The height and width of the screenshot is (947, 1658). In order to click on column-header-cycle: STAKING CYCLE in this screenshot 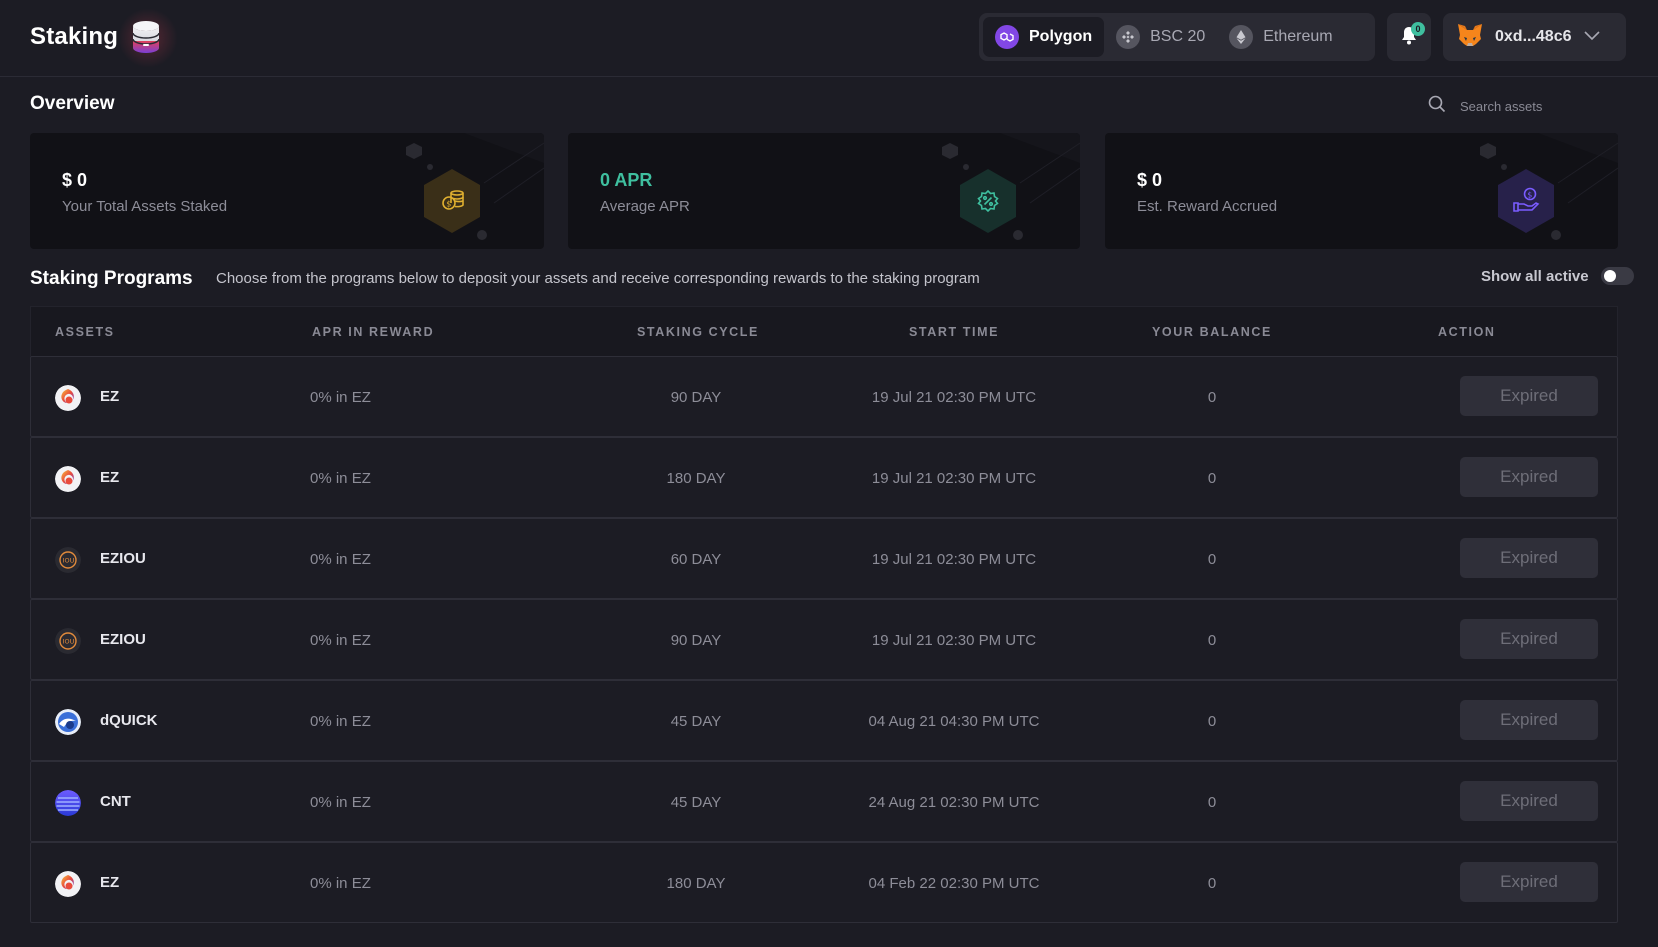, I will do `click(698, 332)`.